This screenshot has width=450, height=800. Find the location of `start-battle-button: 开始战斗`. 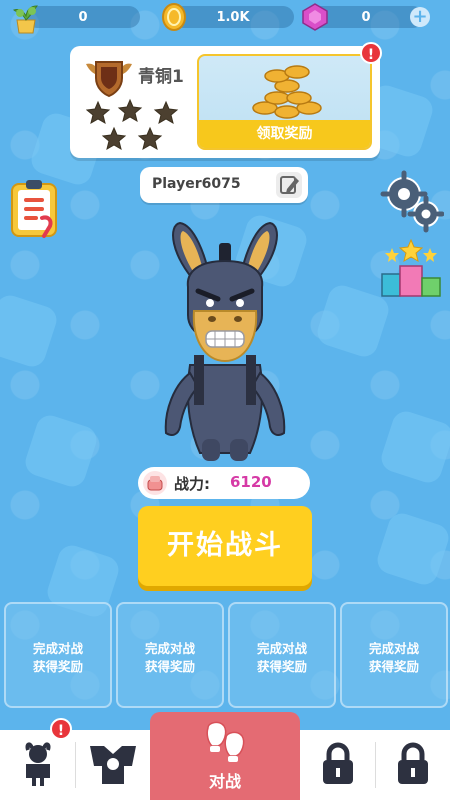

start-battle-button: 开始战斗 is located at coordinates (225, 546).